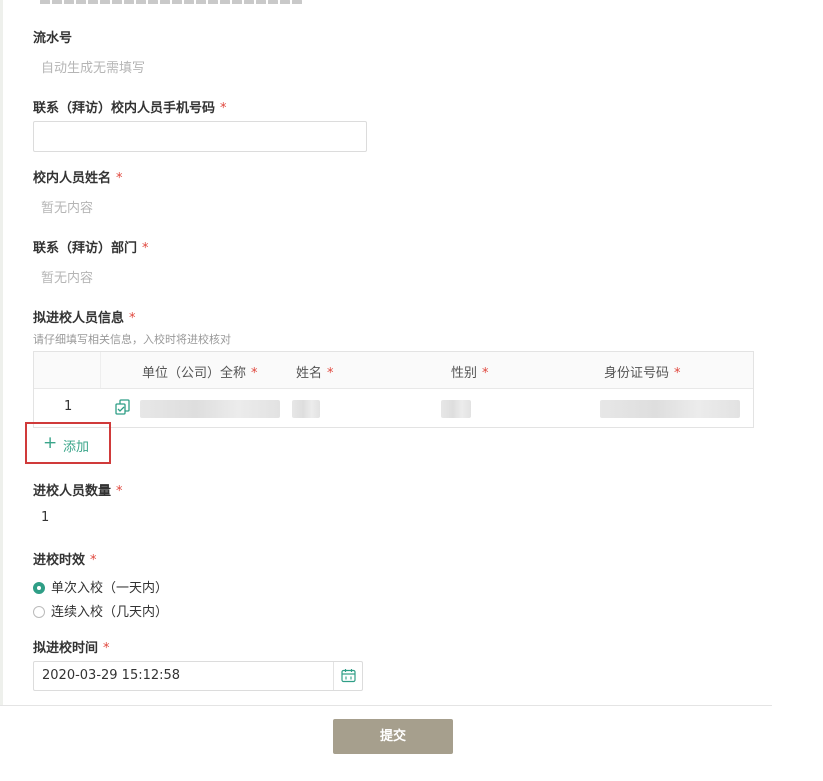 This screenshot has height=781, width=823. I want to click on phone-input, so click(200, 136).